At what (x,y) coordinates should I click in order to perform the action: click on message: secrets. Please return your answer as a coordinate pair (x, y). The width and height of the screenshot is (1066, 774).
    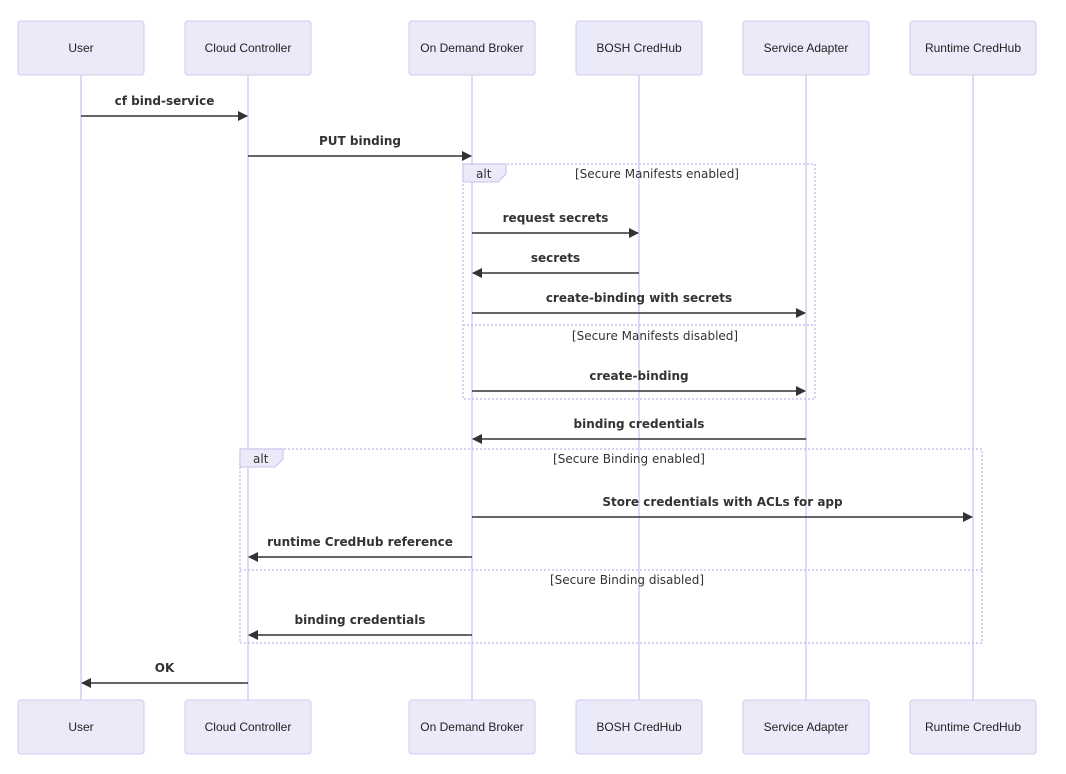
    Looking at the image, I should click on (555, 264).